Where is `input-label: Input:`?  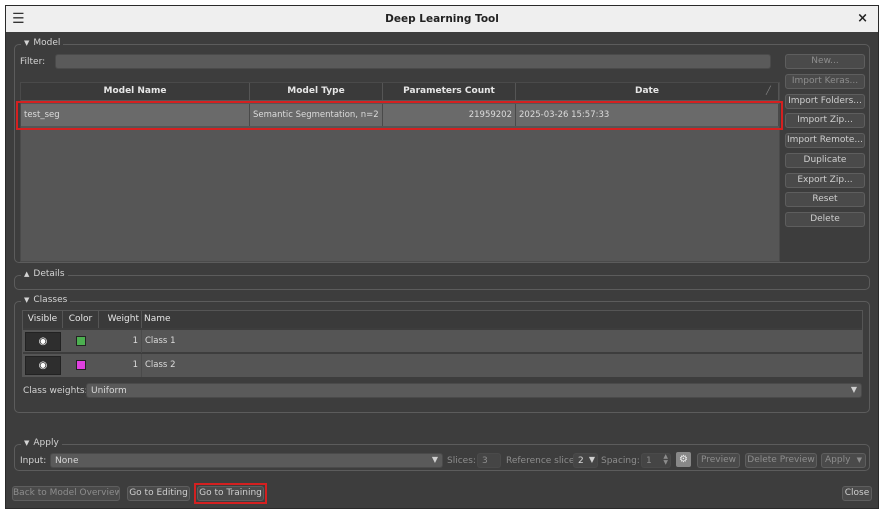 input-label: Input: is located at coordinates (33, 461).